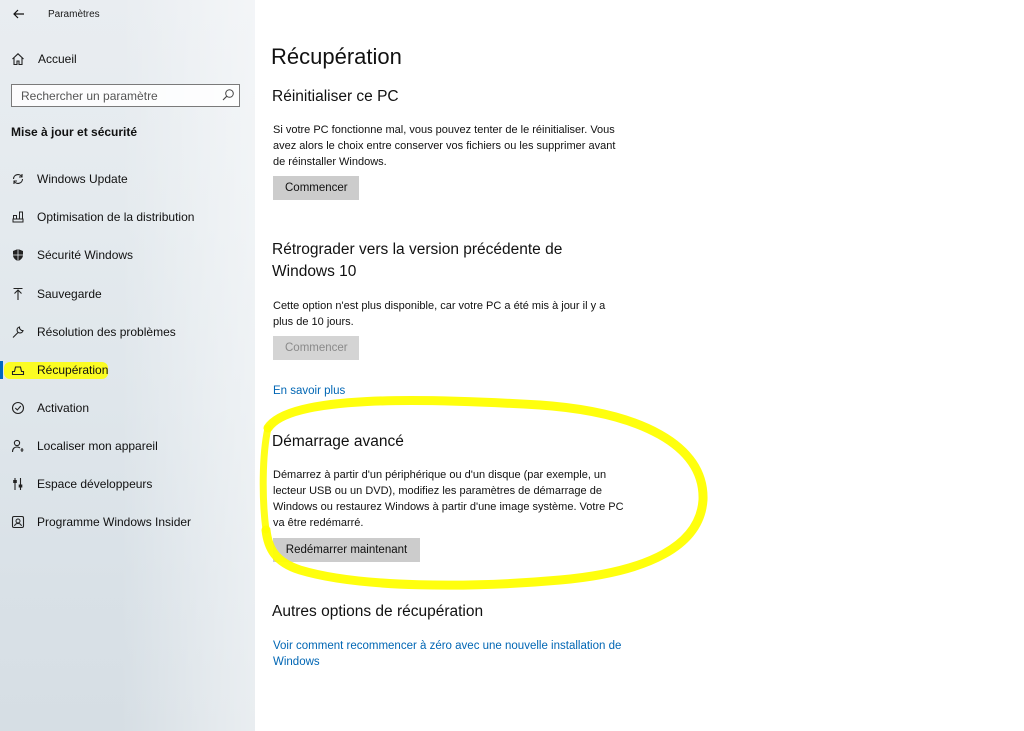  I want to click on sidebar-item-windows-update: Windows Update, so click(125, 179).